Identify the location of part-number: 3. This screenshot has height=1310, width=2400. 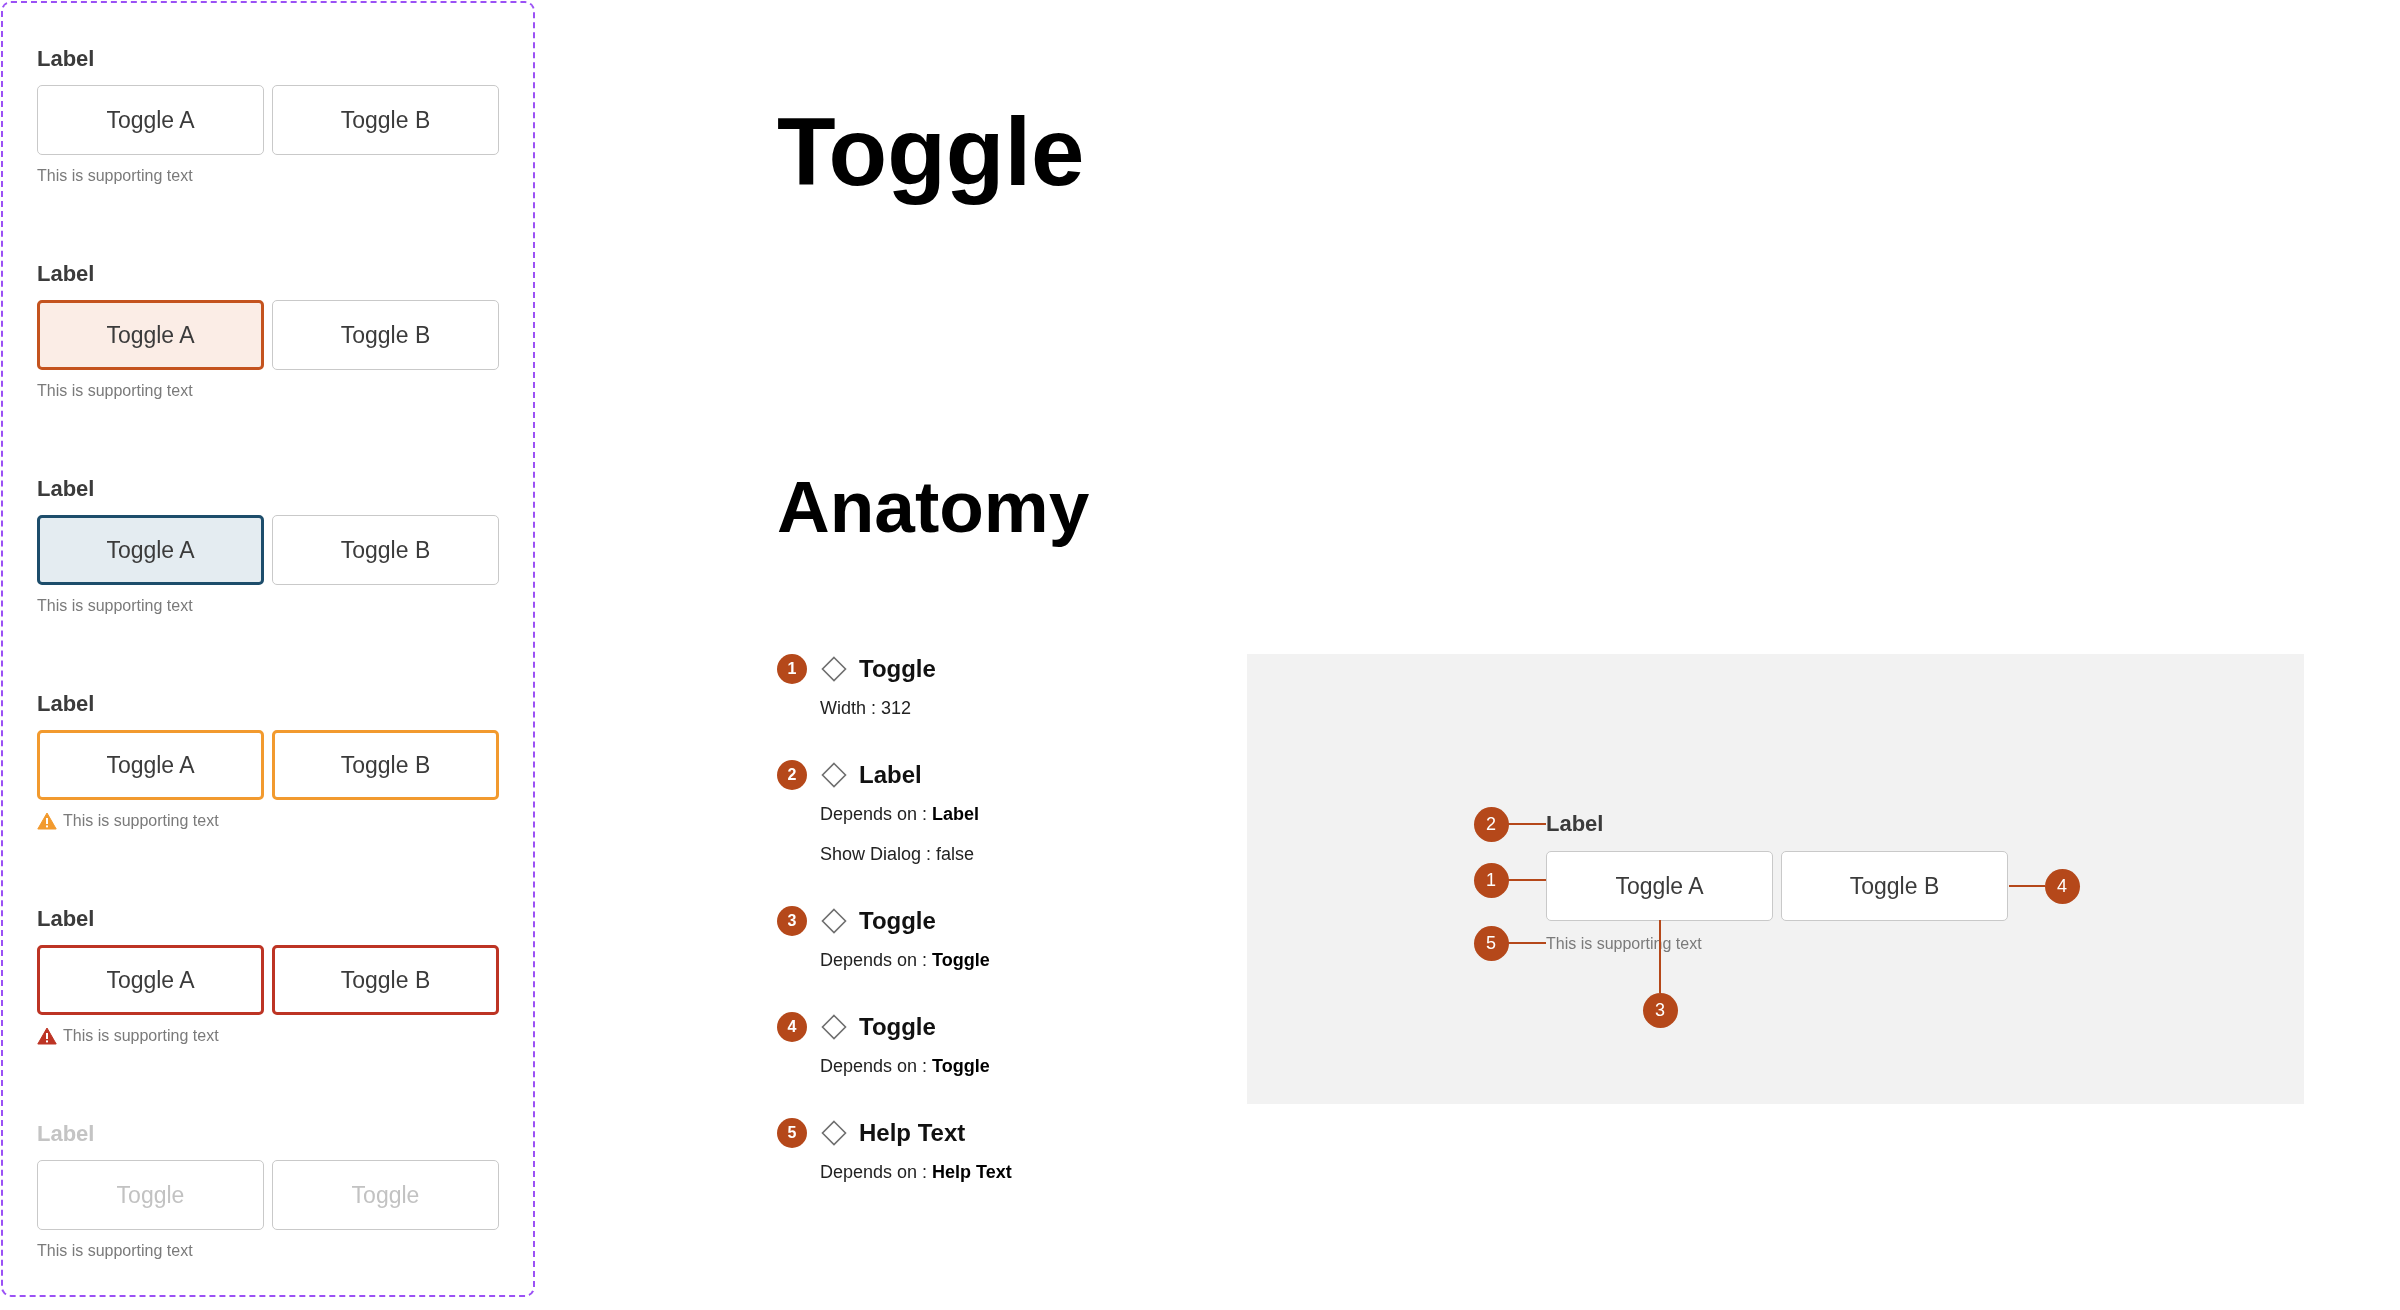
(792, 921).